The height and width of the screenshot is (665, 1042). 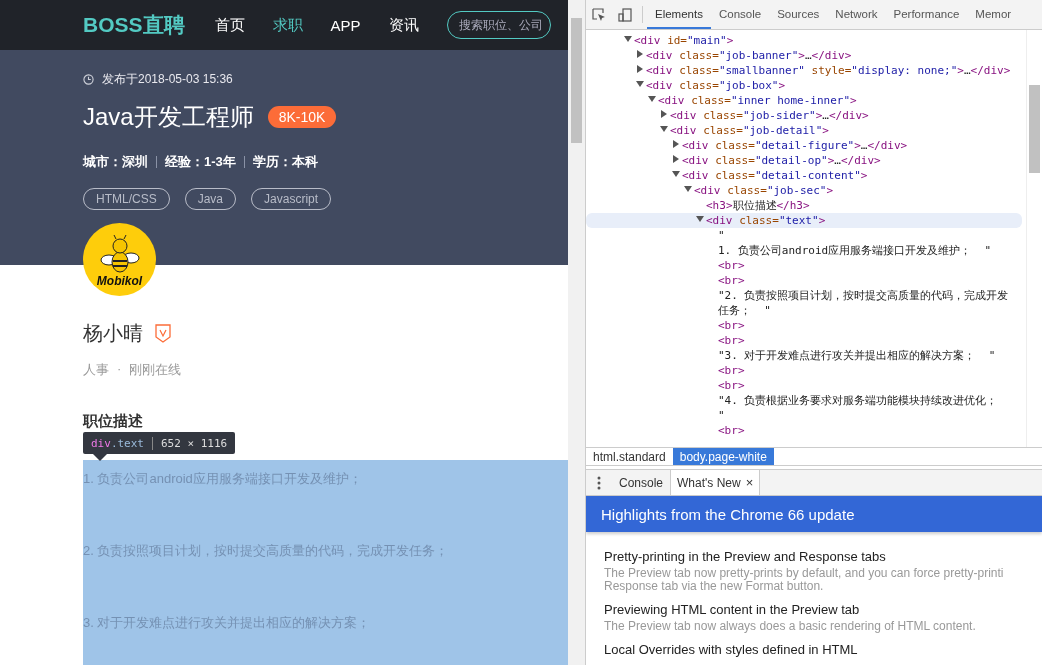 I want to click on dom-node: "3. 对于开发难点进行攻关并提出相应的解决方案； ", so click(x=804, y=355).